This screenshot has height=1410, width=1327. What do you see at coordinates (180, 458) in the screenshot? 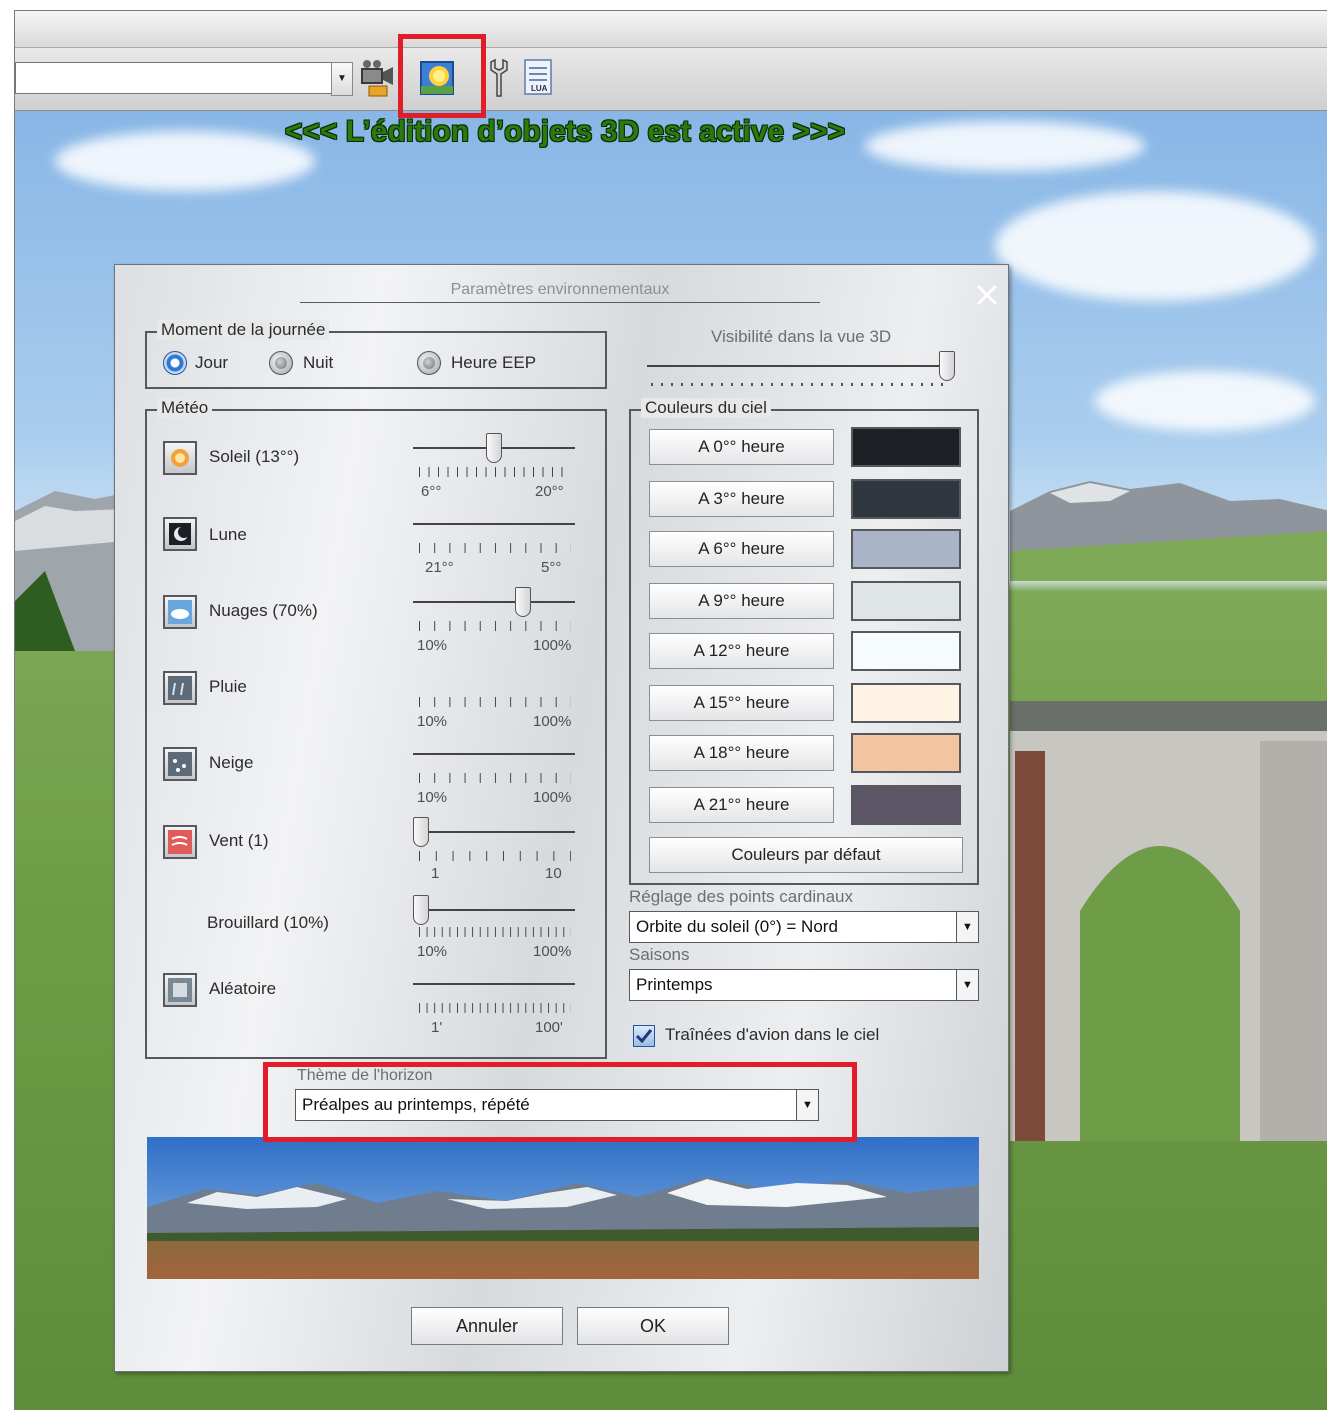
I see `sun-icon` at bounding box center [180, 458].